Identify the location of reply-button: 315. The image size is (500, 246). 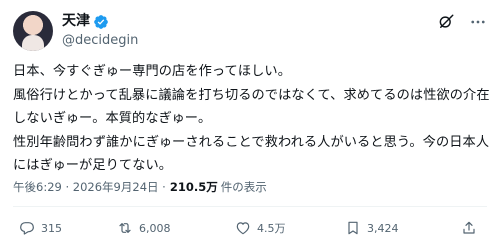
(40, 228).